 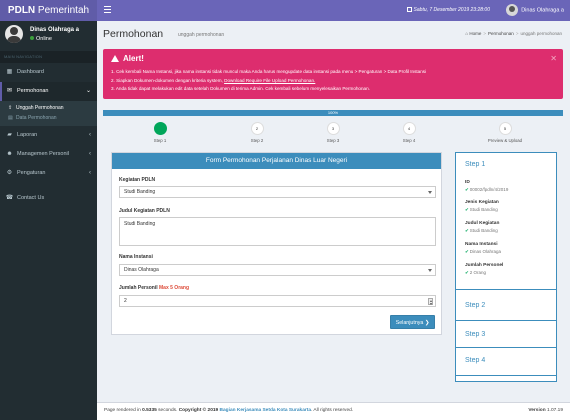 What do you see at coordinates (476, 272) in the screenshot?
I see `summary-value: ✔2 Orang` at bounding box center [476, 272].